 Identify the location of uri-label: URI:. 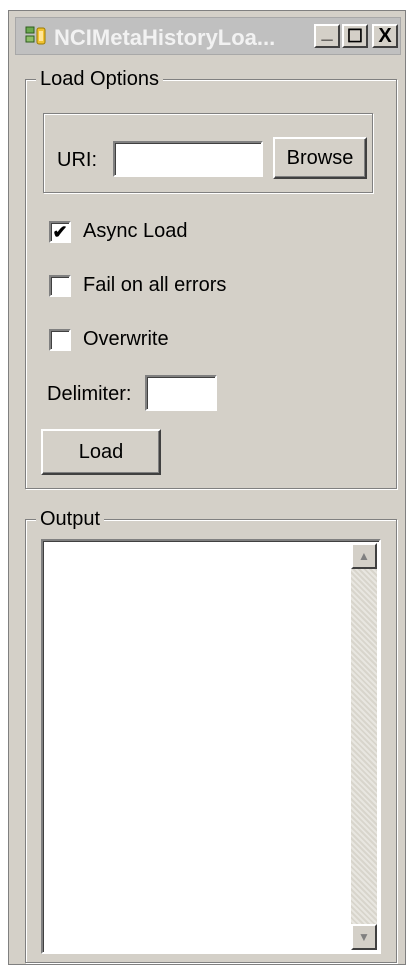
(77, 160).